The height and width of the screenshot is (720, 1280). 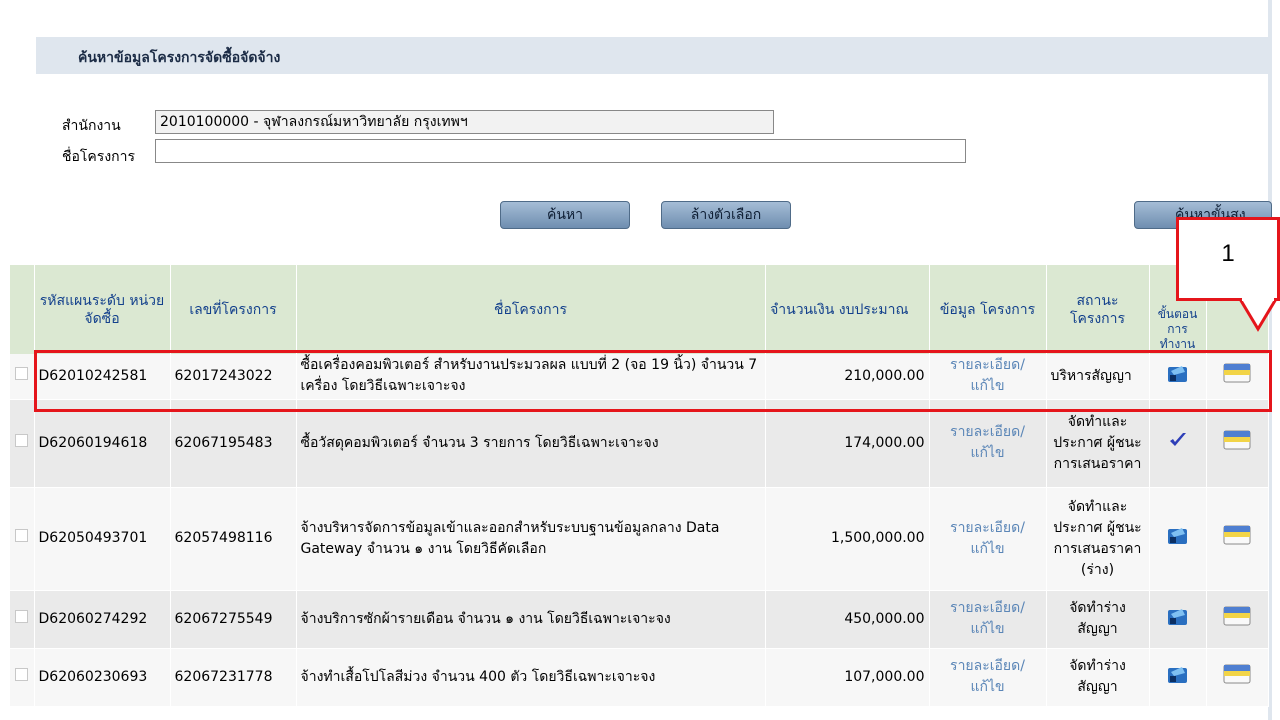 I want to click on search-header-bar: ค้นหาข้อมูลโครงการจัดซื้อจัดจ้าง, so click(x=652, y=55).